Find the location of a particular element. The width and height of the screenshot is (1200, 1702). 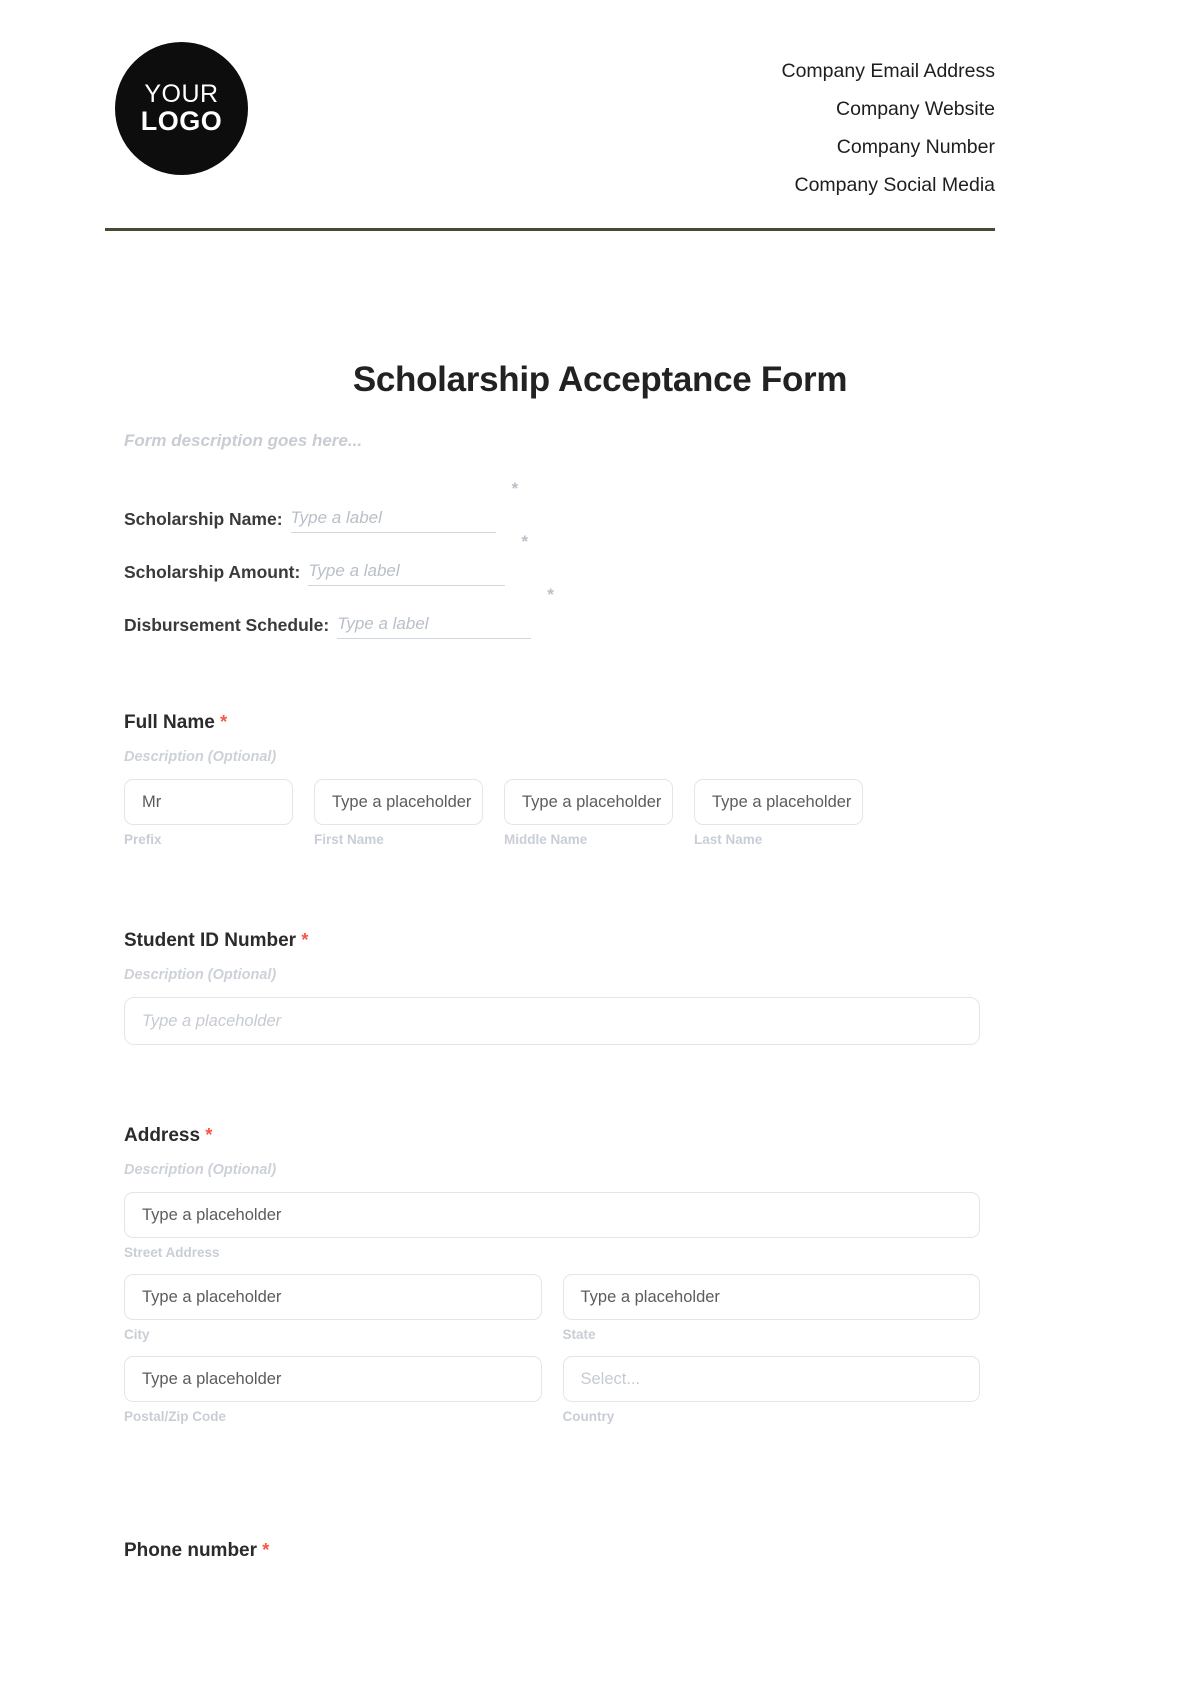

name-column-first: Type a placeholder First Name is located at coordinates (398, 813).